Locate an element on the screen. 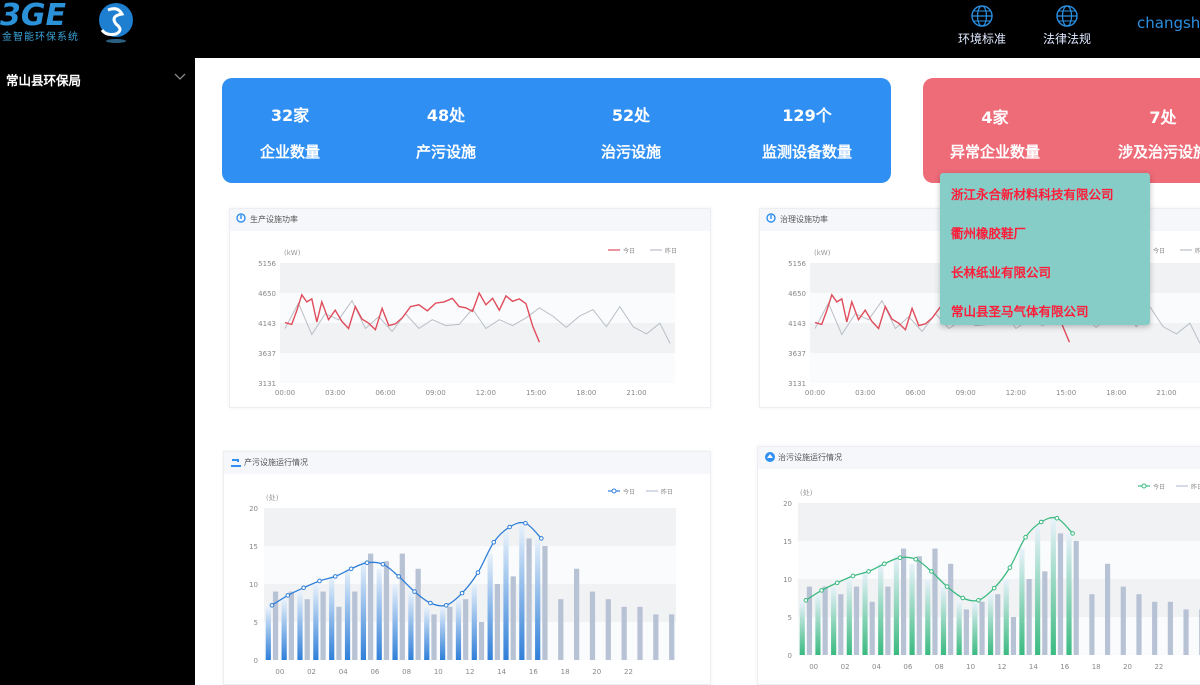 This screenshot has height=685, width=1200. stat-value: 48处 is located at coordinates (446, 115).